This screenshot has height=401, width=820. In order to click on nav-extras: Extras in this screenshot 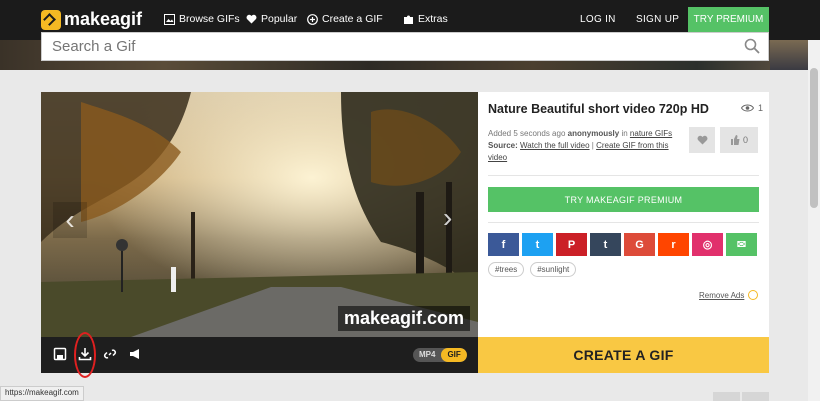, I will do `click(425, 19)`.